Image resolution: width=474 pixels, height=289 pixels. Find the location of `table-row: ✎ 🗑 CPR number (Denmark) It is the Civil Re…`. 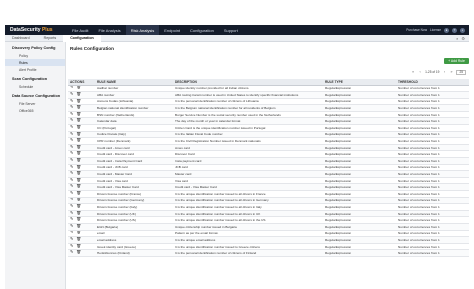

table-row: ✎ 🗑 CPR number (Denmark) It is the Civil Re… is located at coordinates (268, 141).